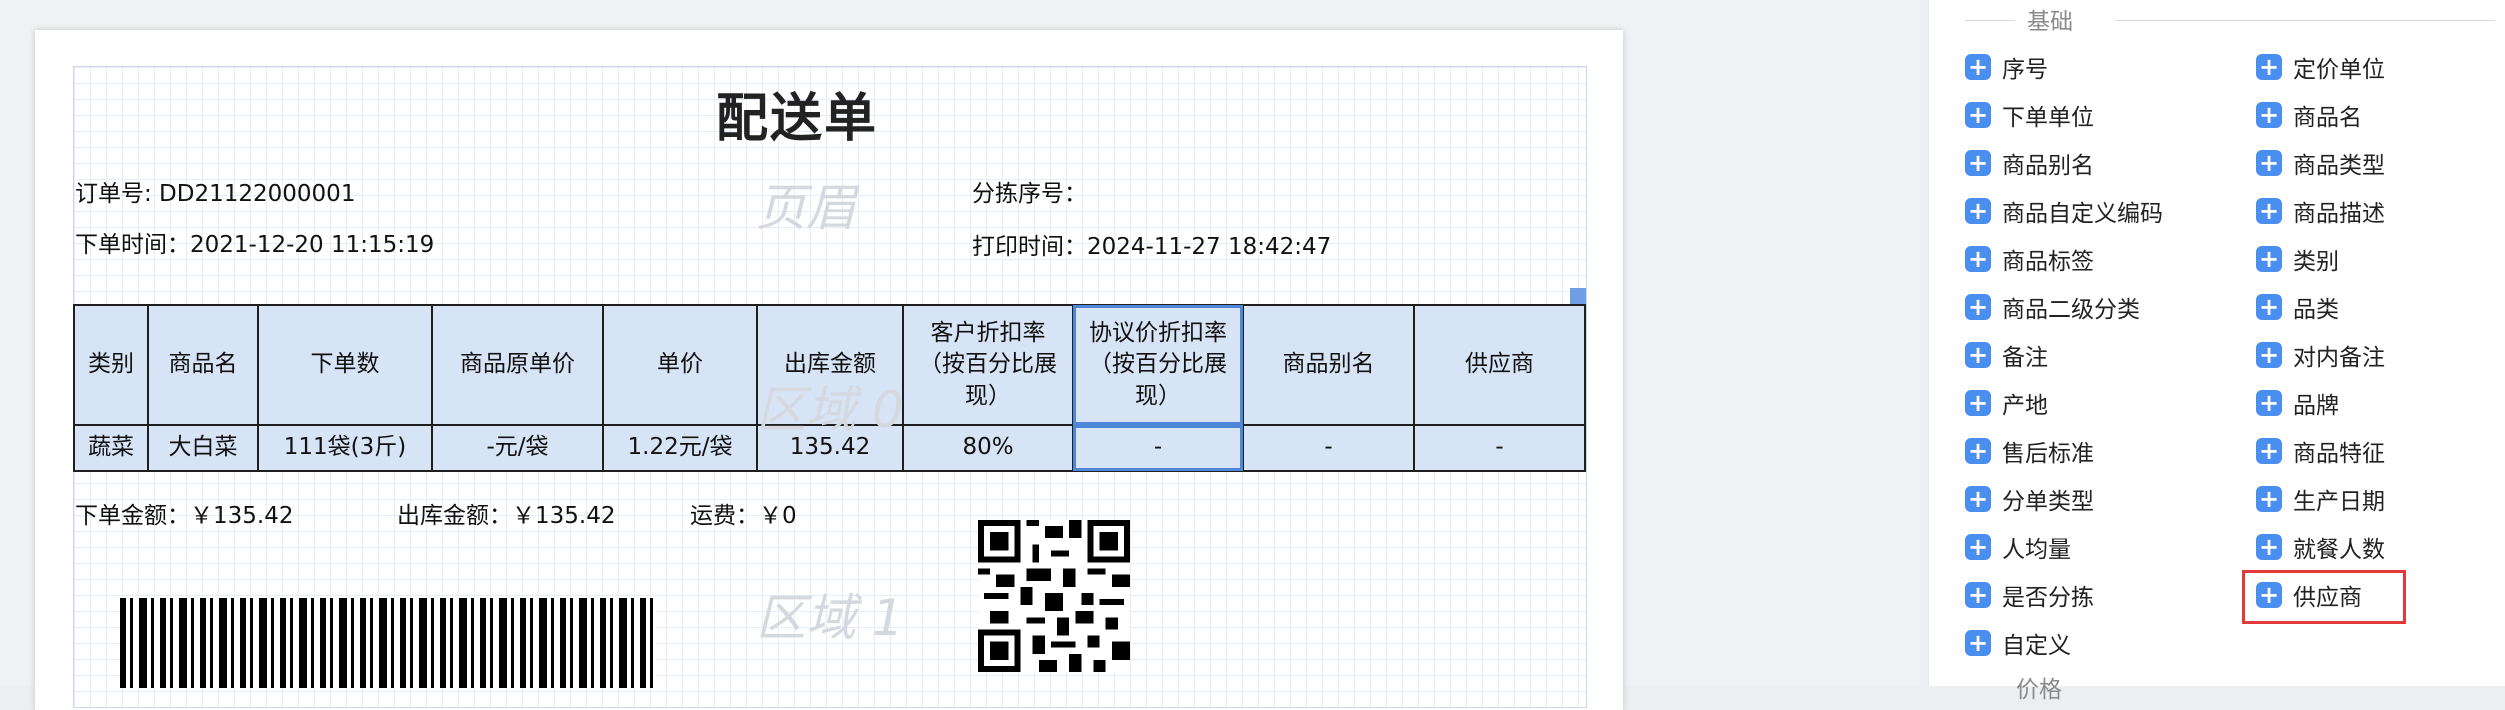  Describe the element at coordinates (2217, 19) in the screenshot. I see `section-header-basic: 基础` at that location.